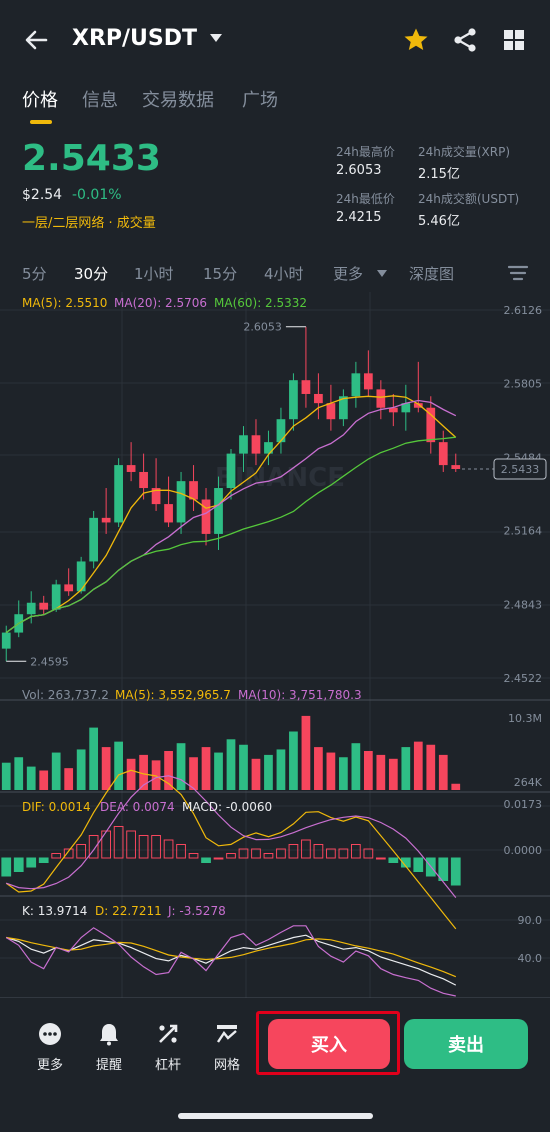 The image size is (550, 1132). Describe the element at coordinates (260, 99) in the screenshot. I see `tab-square: 广场` at that location.